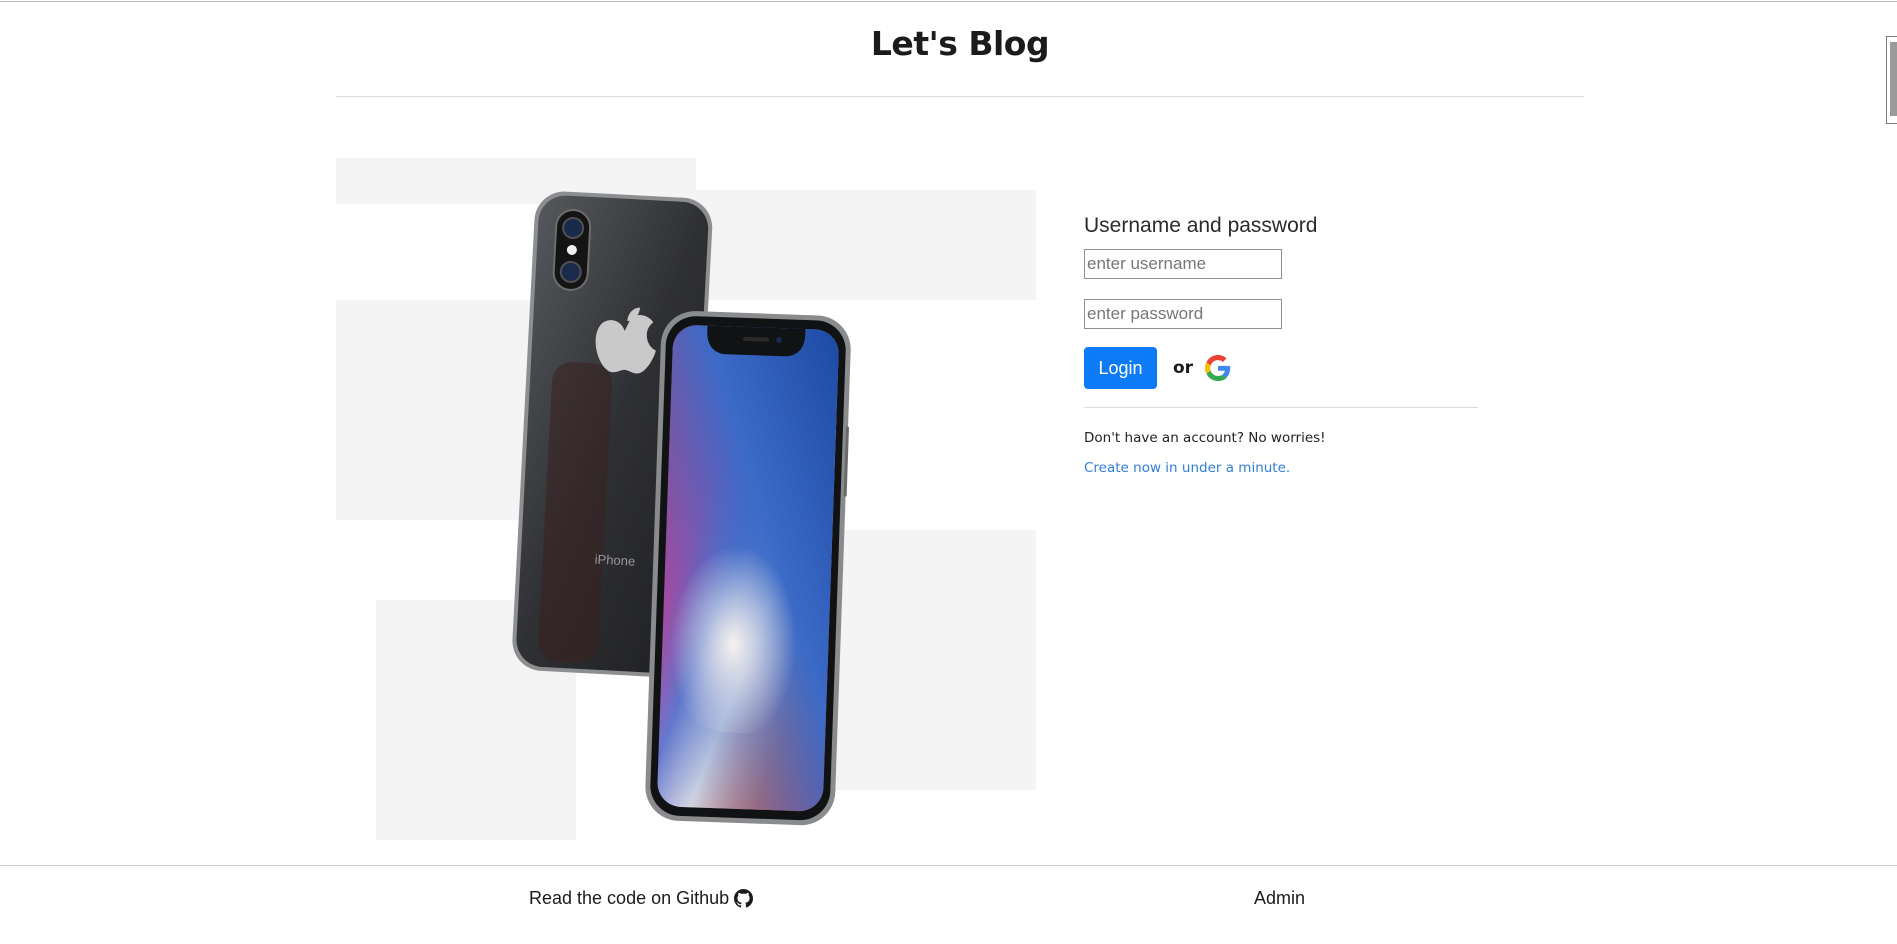  What do you see at coordinates (1183, 264) in the screenshot?
I see `username-input` at bounding box center [1183, 264].